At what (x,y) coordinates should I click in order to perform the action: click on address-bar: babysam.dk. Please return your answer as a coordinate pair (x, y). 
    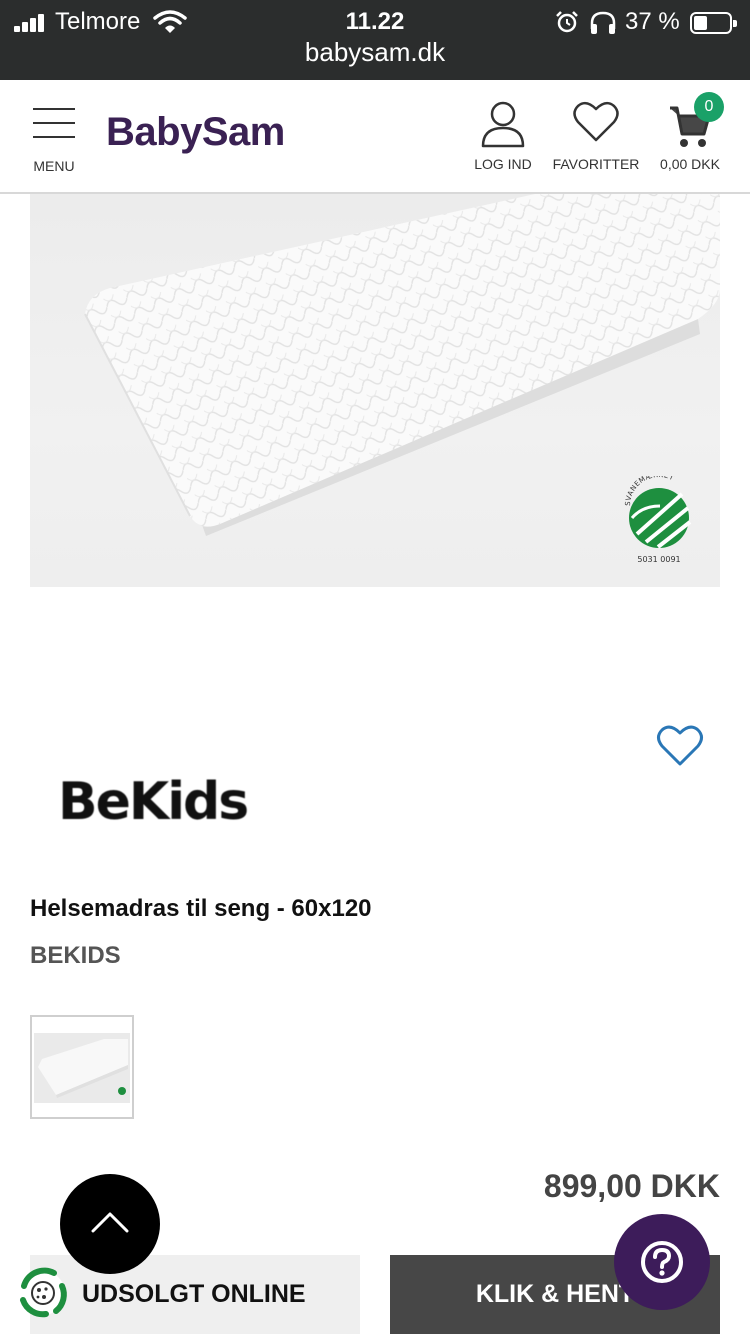
    Looking at the image, I should click on (375, 52).